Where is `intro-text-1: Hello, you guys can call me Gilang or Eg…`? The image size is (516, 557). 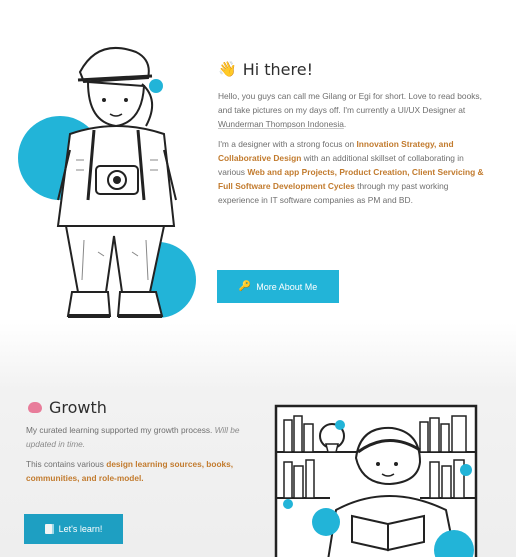 intro-text-1: Hello, you guys can call me Gilang or Eg… is located at coordinates (350, 103).